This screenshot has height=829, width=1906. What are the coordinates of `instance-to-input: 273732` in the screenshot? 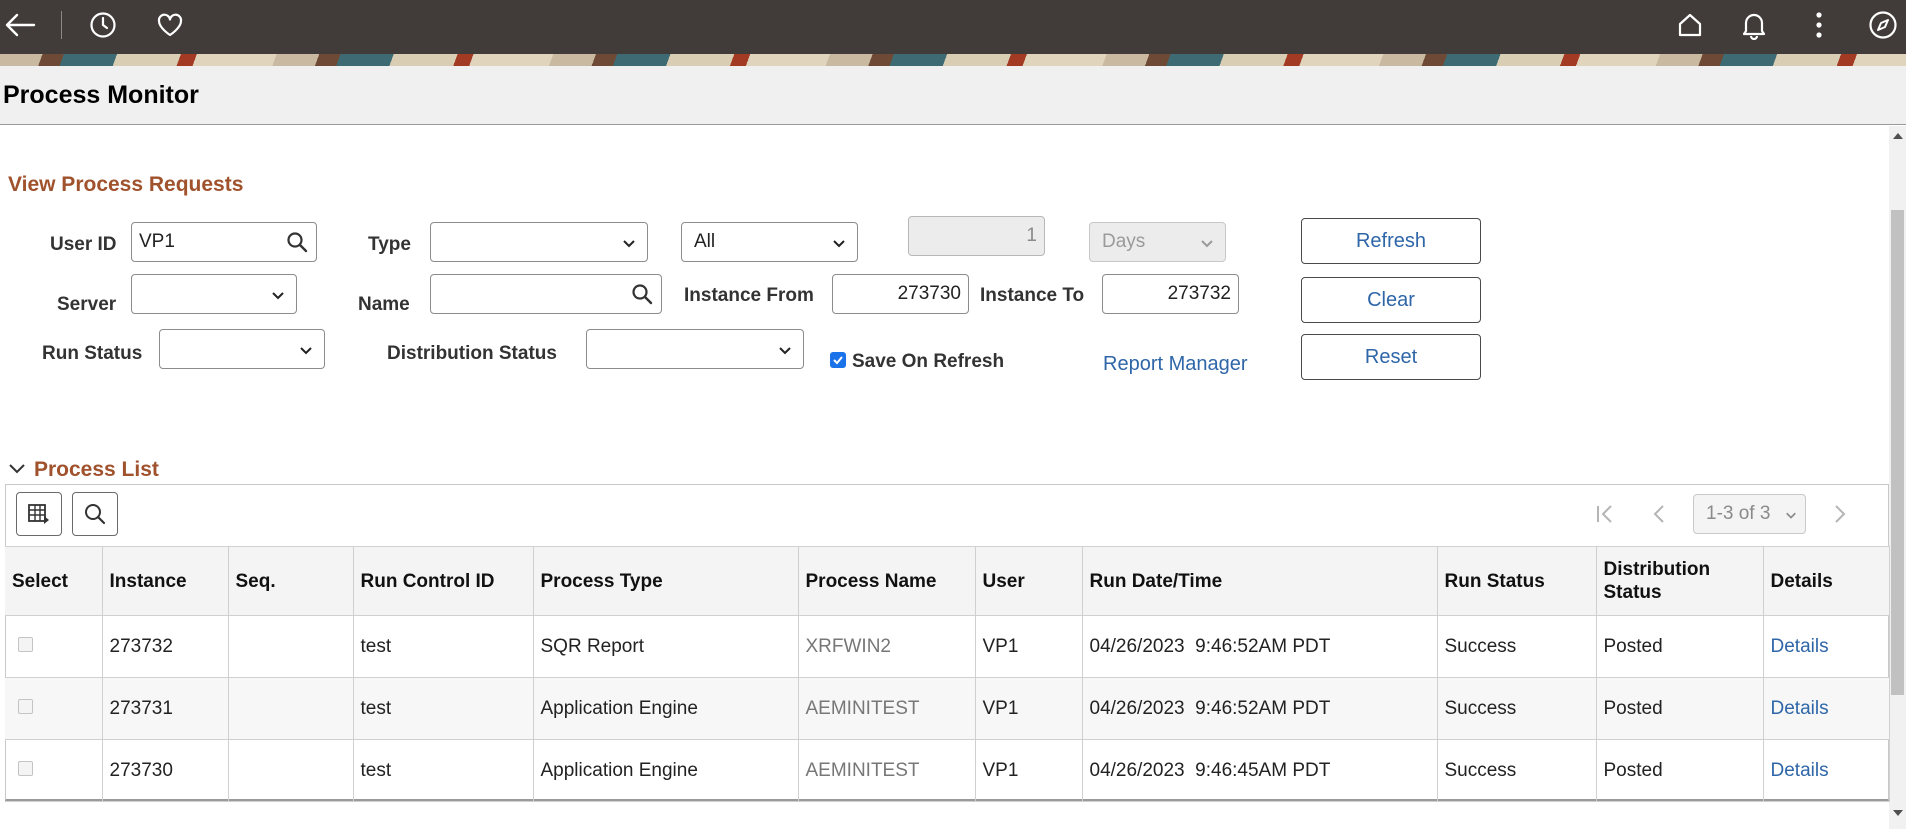 It's located at (1170, 294).